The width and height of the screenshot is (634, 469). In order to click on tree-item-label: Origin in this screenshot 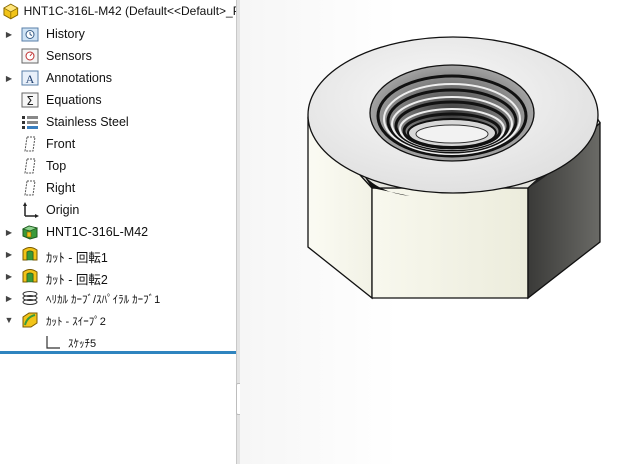, I will do `click(63, 210)`.